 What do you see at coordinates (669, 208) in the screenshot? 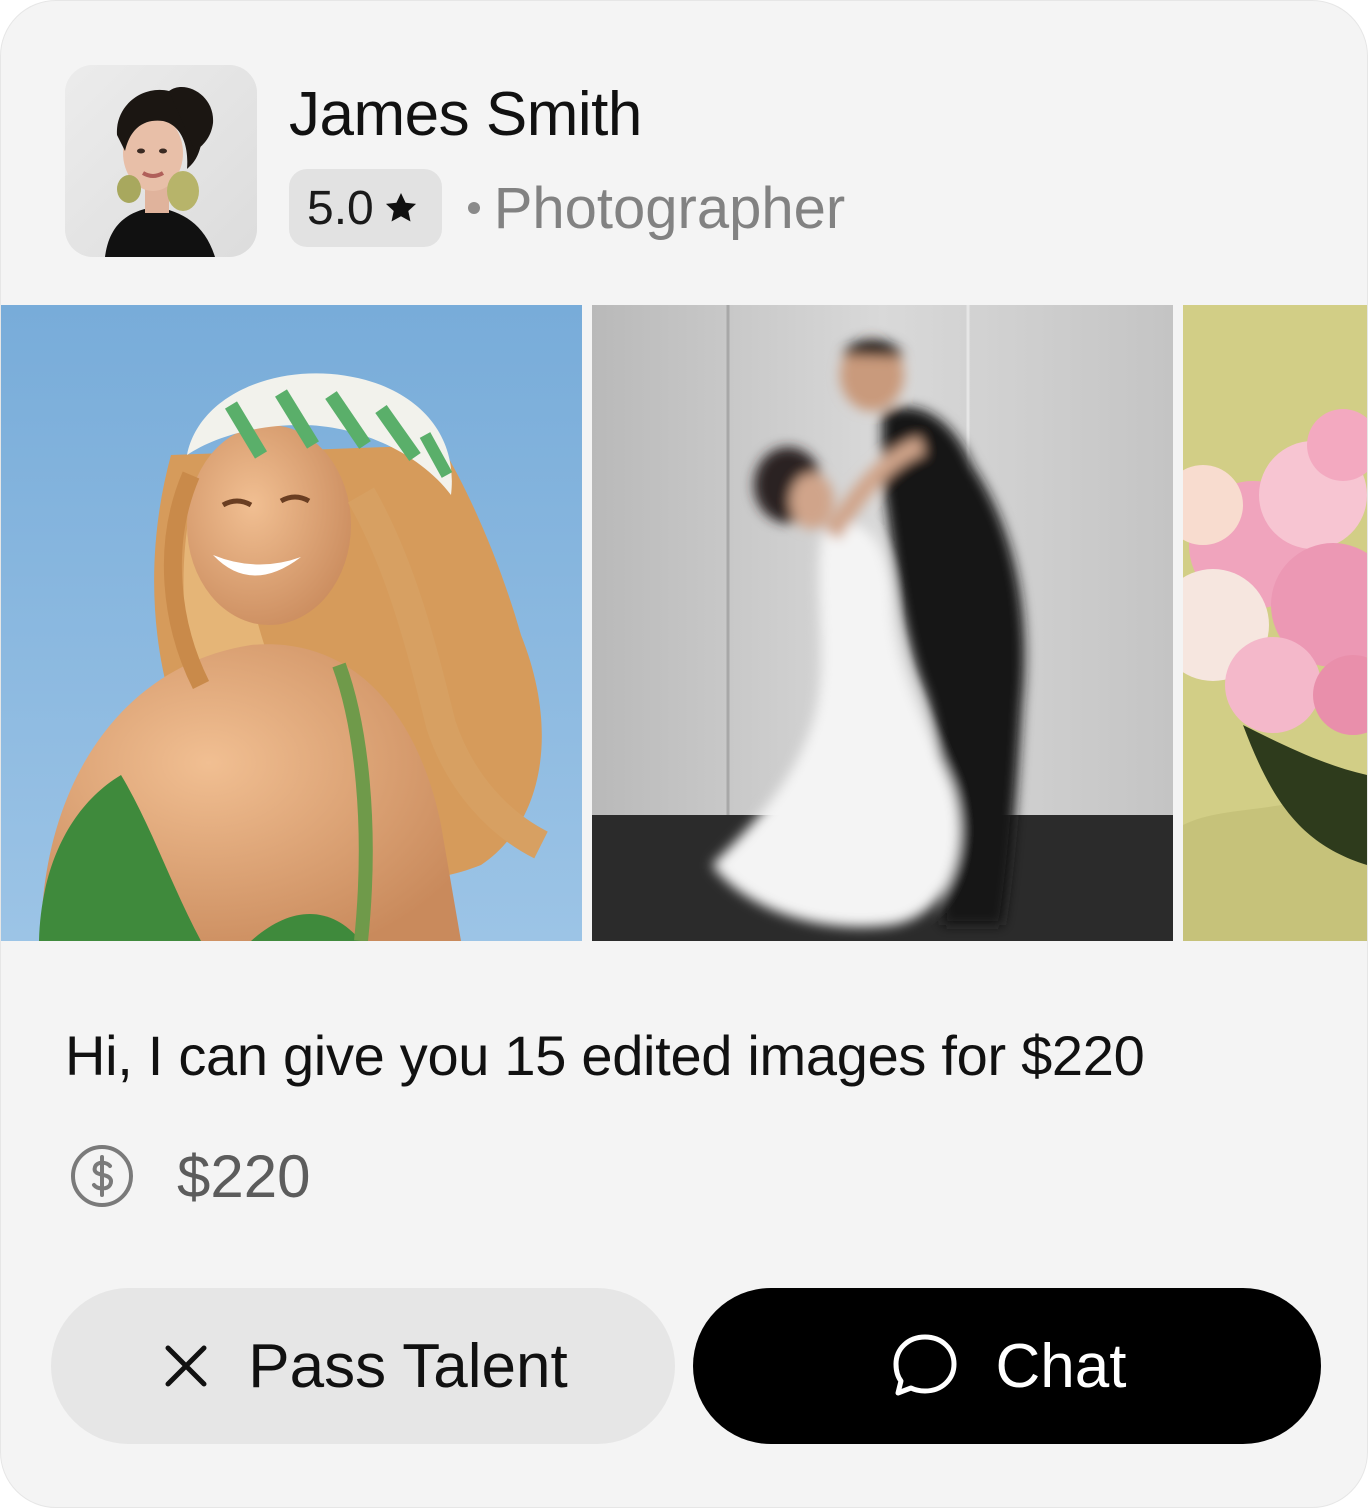
I see `talent-profession: Photographer` at bounding box center [669, 208].